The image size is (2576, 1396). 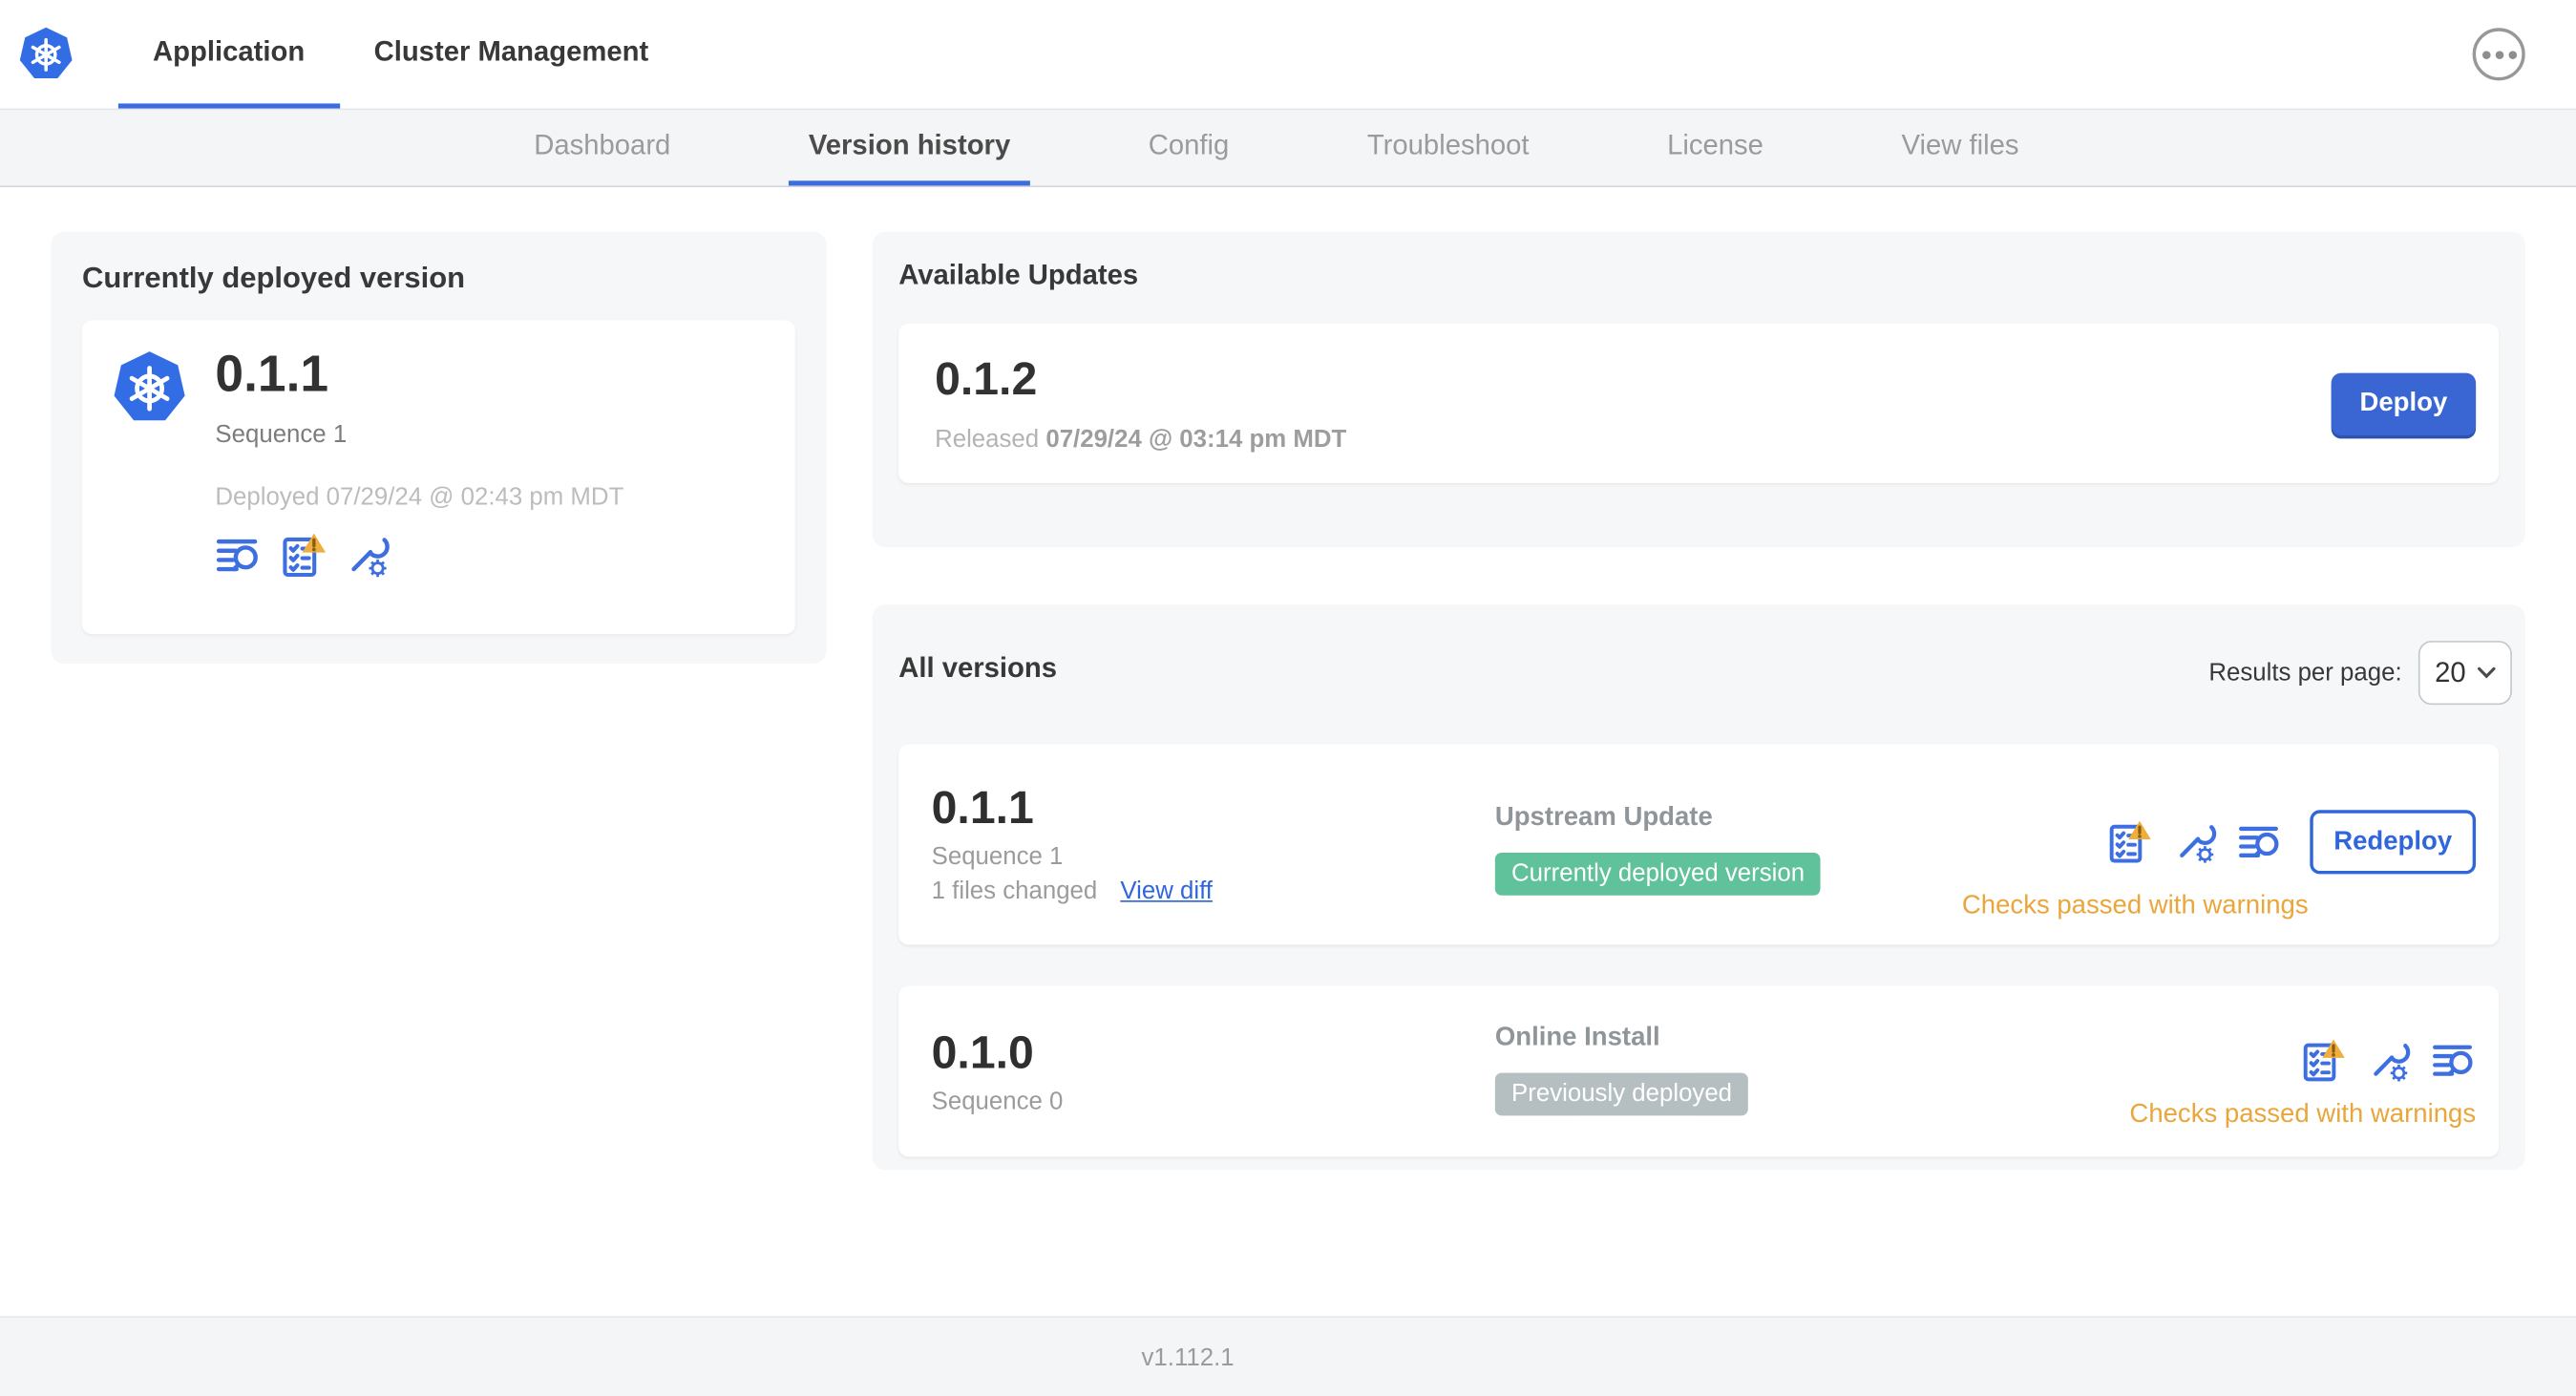 What do you see at coordinates (149, 388) in the screenshot?
I see `app-icon-kubernetes` at bounding box center [149, 388].